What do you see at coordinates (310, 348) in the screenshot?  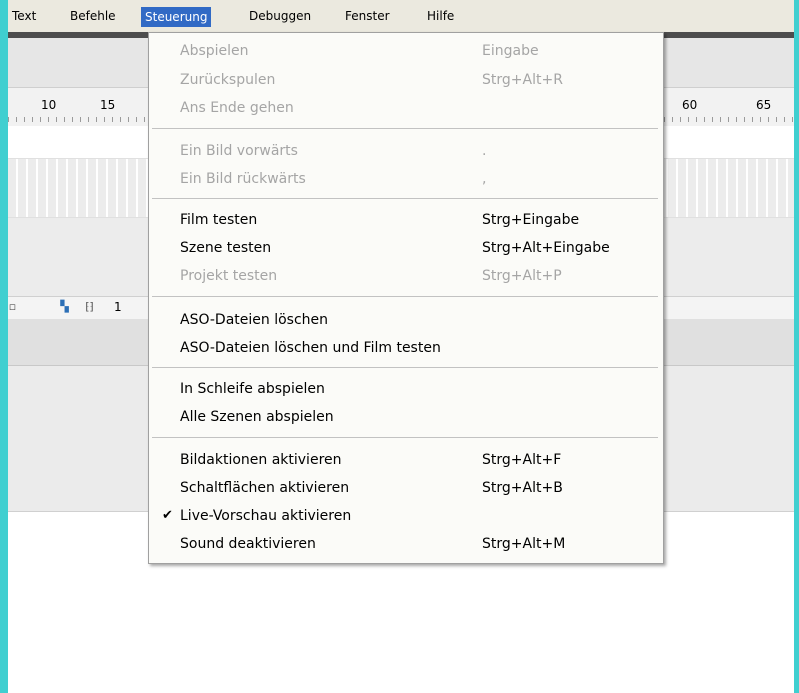 I see `menu-item-label: ASO-Dateien löschen und Film testen` at bounding box center [310, 348].